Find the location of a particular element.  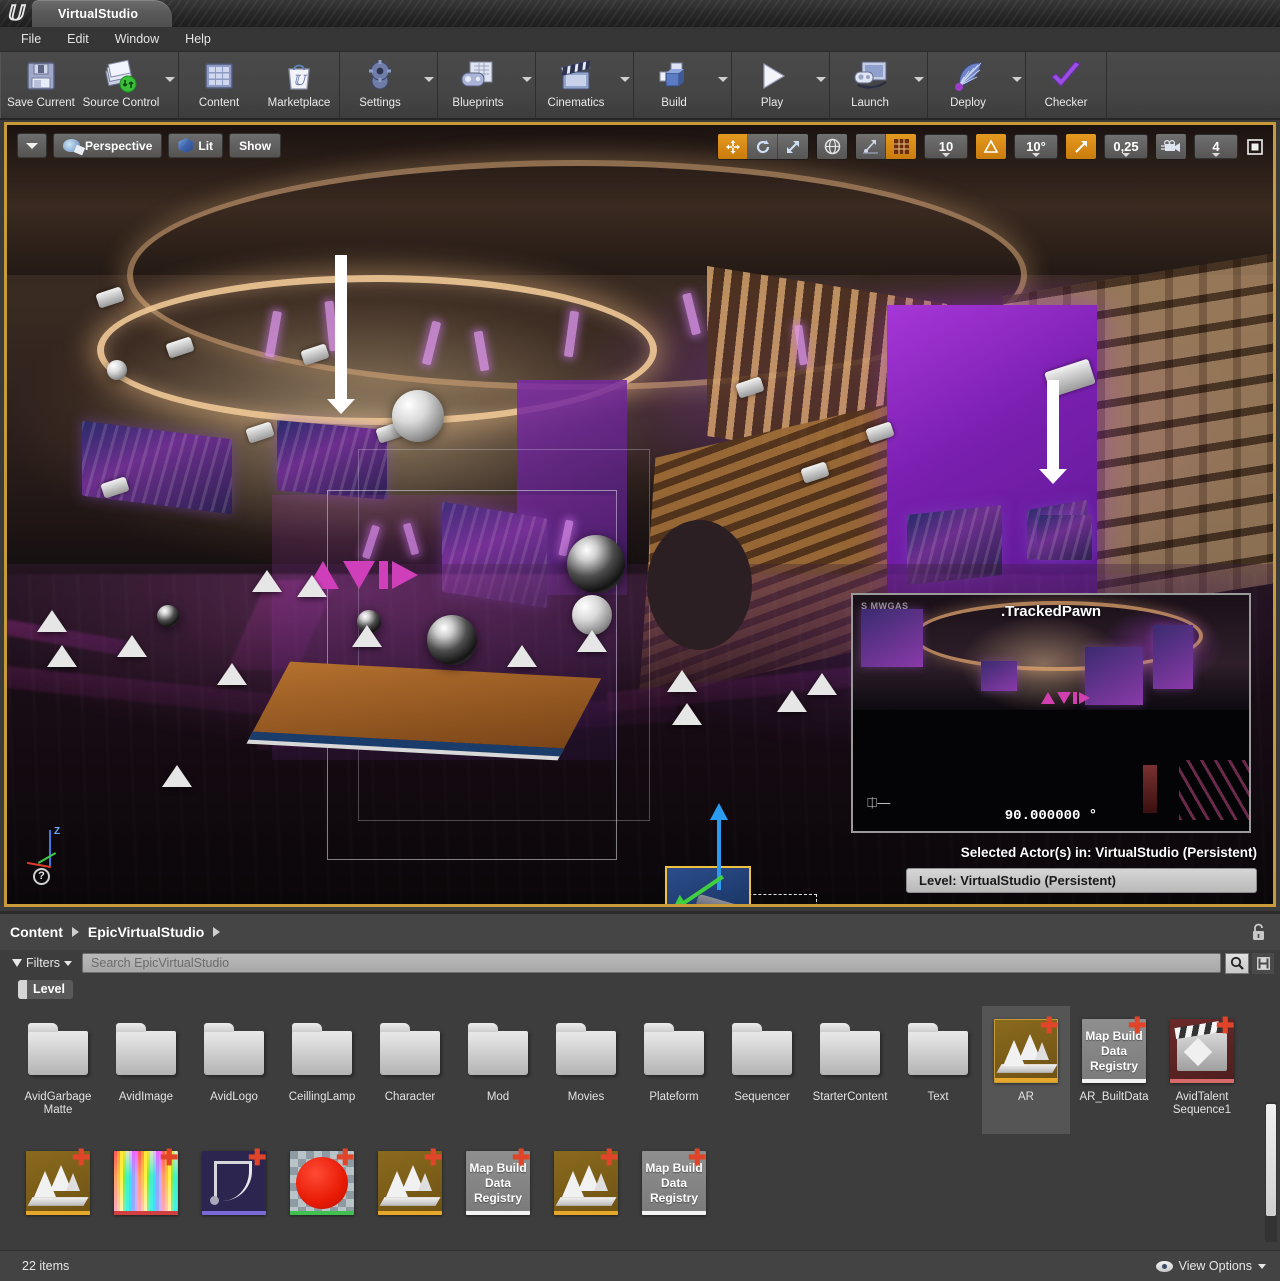

breadcrumb-content: Content is located at coordinates (36, 932).